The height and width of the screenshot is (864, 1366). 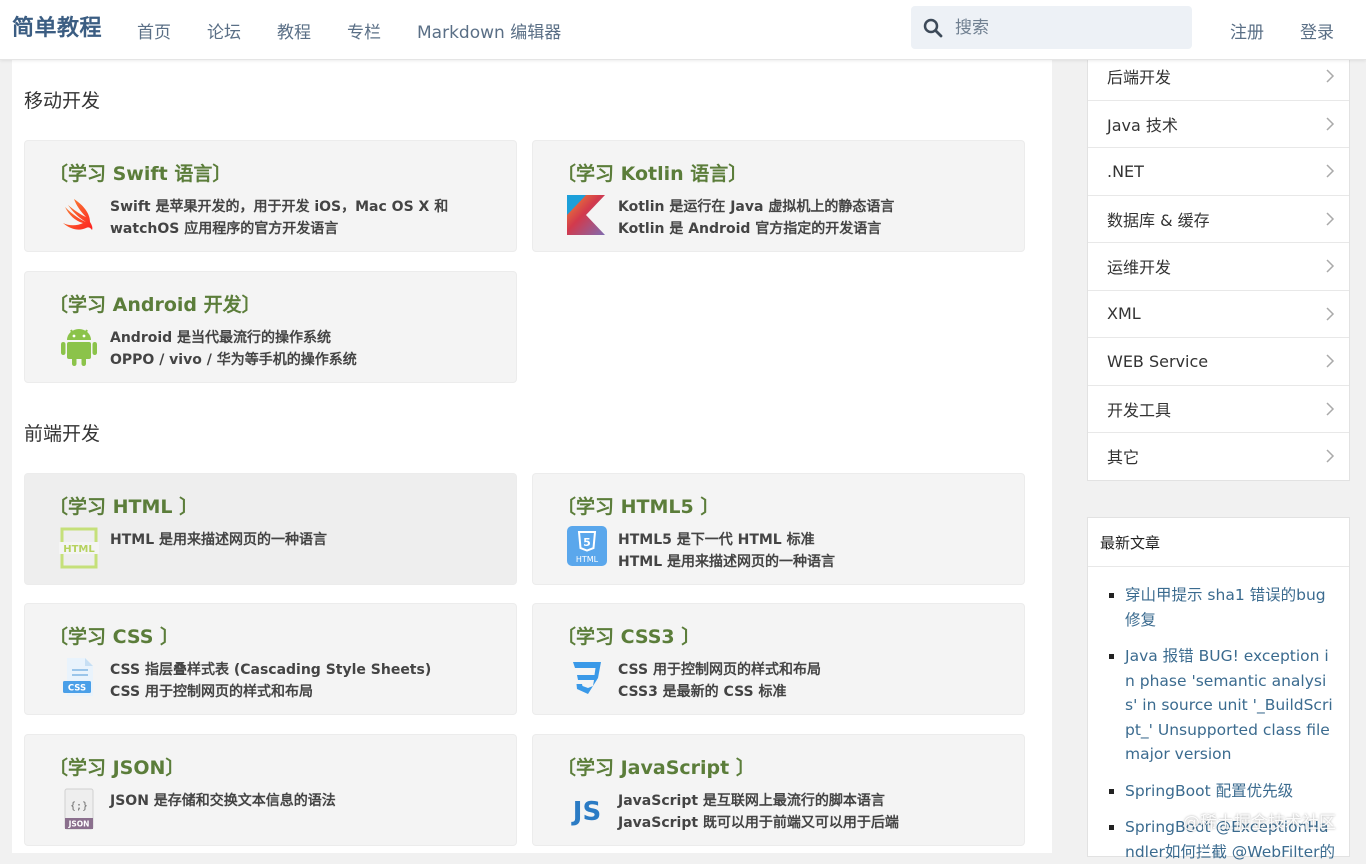 I want to click on login-link: 登录, so click(x=1317, y=30).